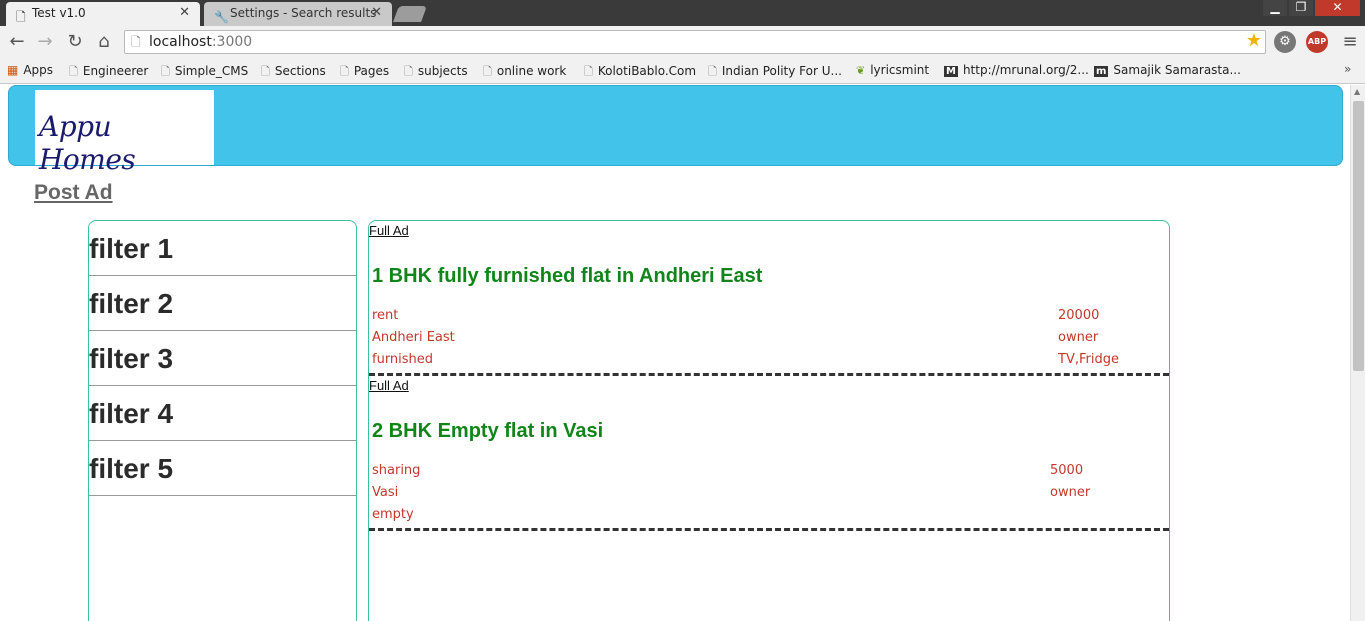  Describe the element at coordinates (385, 315) in the screenshot. I see `ad-type: rent` at that location.